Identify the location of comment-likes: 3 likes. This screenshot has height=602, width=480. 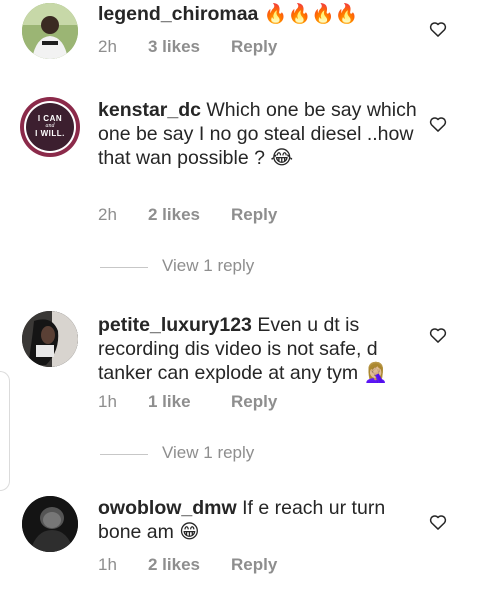
(189, 47).